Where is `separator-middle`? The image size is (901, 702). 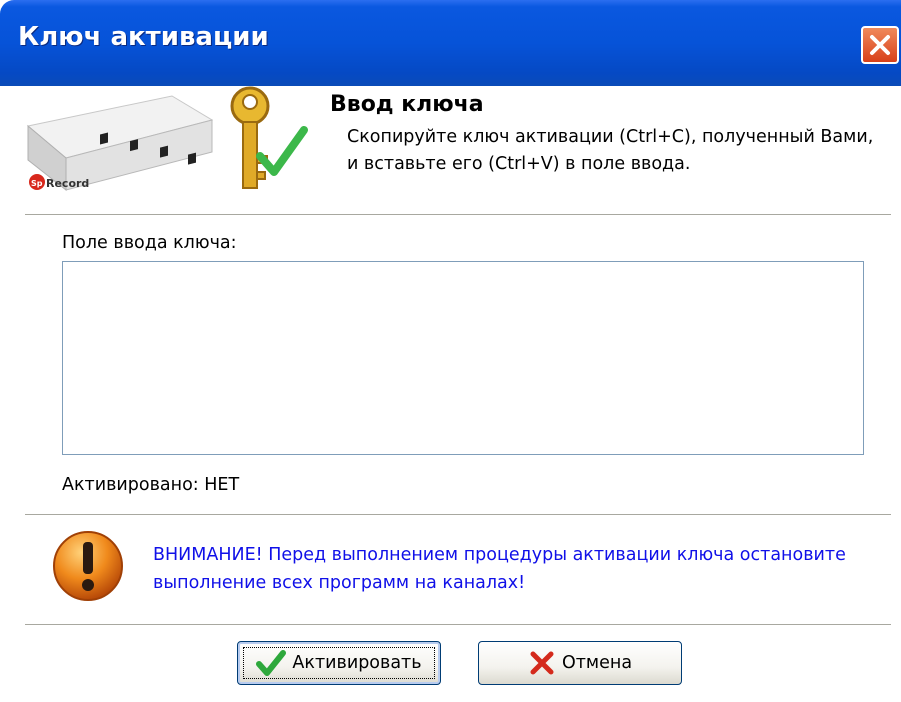 separator-middle is located at coordinates (458, 515).